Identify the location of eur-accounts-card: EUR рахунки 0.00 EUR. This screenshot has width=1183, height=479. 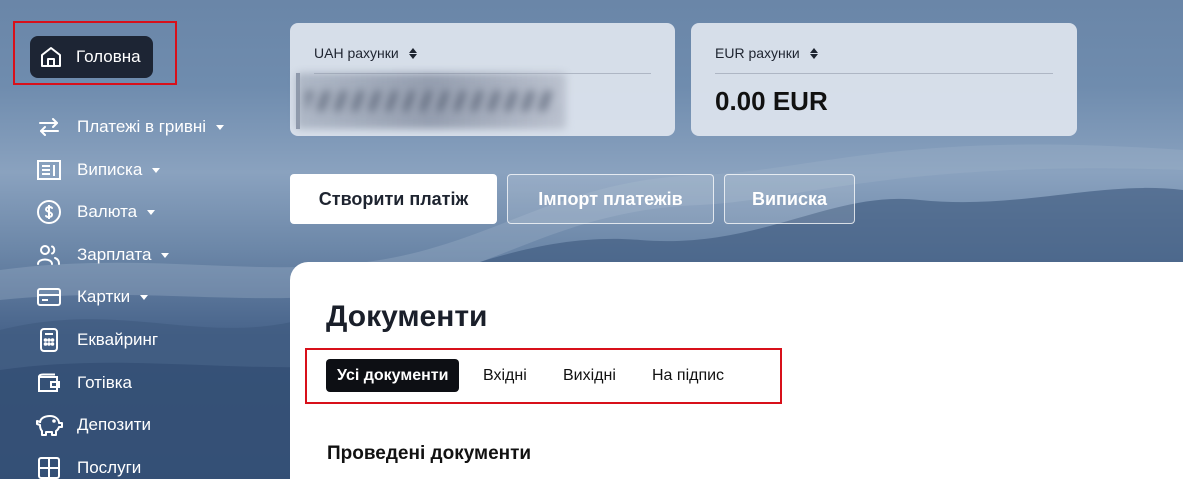
(884, 79).